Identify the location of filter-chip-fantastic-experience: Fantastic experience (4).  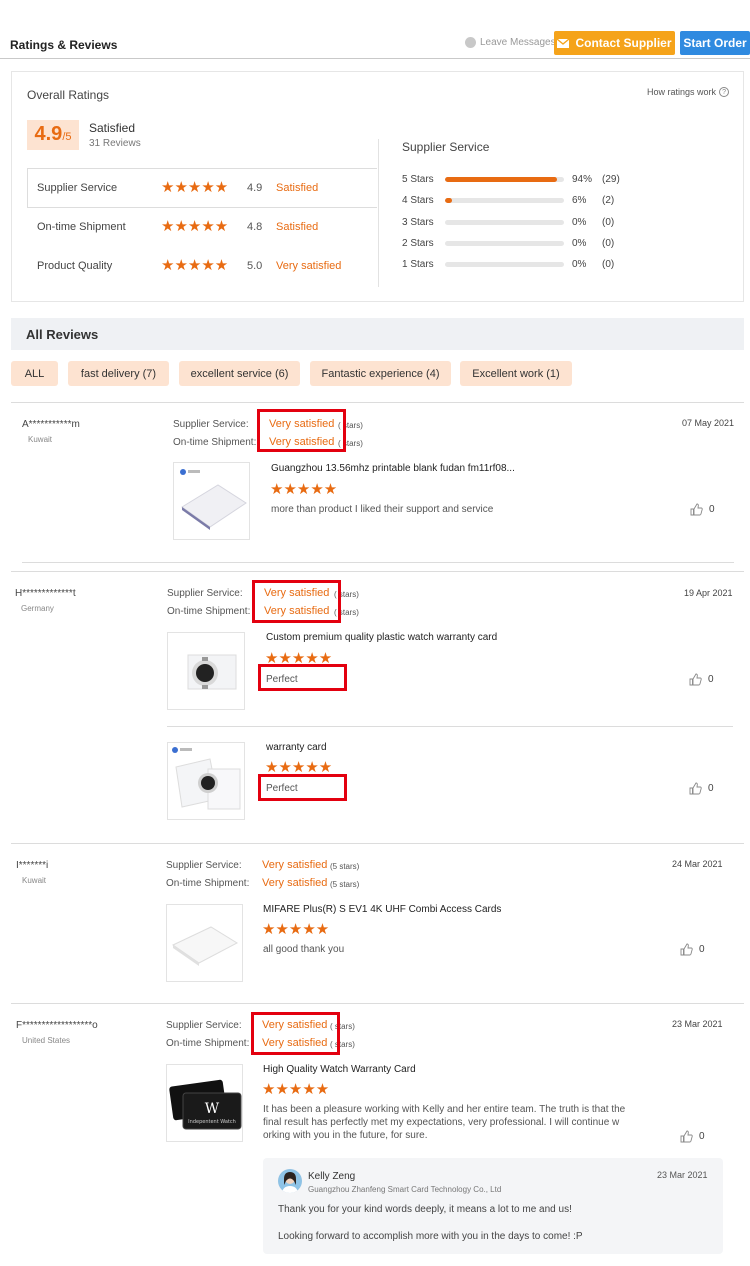
(380, 373).